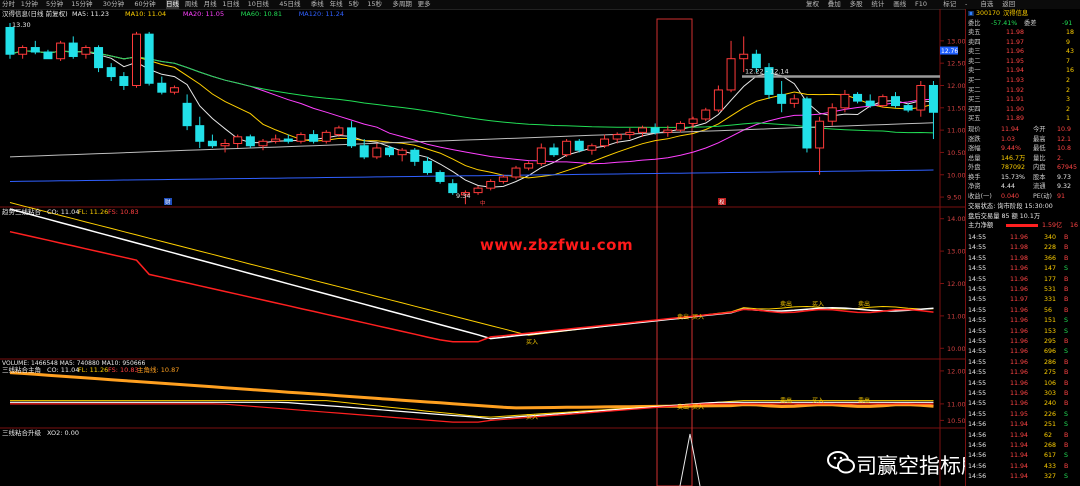 The height and width of the screenshot is (486, 1080). I want to click on toolbar-button-6: 标记, so click(949, 4).